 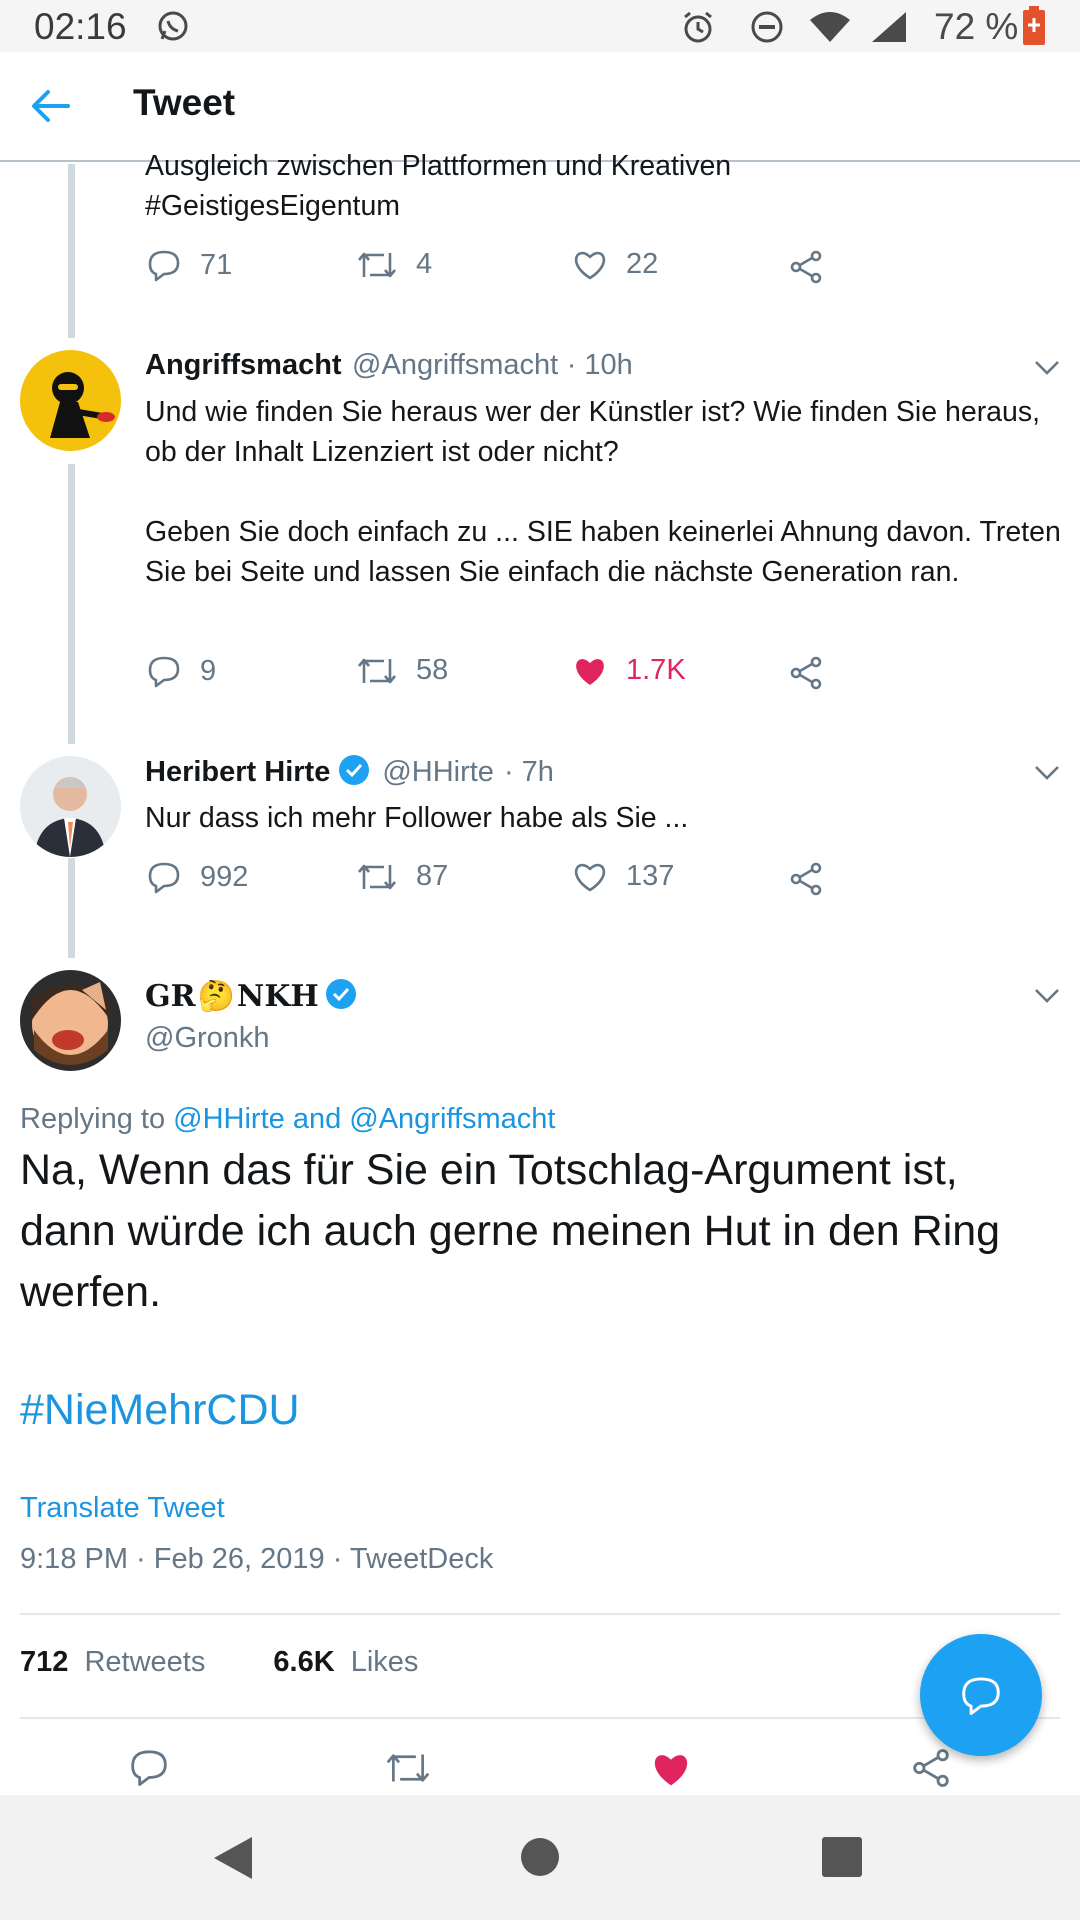 I want to click on tweet-2-header: Angriffsmacht @Angriffsmacht · 10h, so click(x=389, y=365).